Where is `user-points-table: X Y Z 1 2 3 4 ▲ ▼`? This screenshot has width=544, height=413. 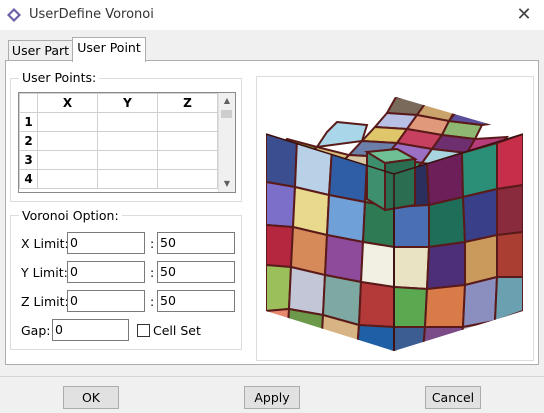 user-points-table: X Y Z 1 2 3 4 ▲ ▼ is located at coordinates (127, 142).